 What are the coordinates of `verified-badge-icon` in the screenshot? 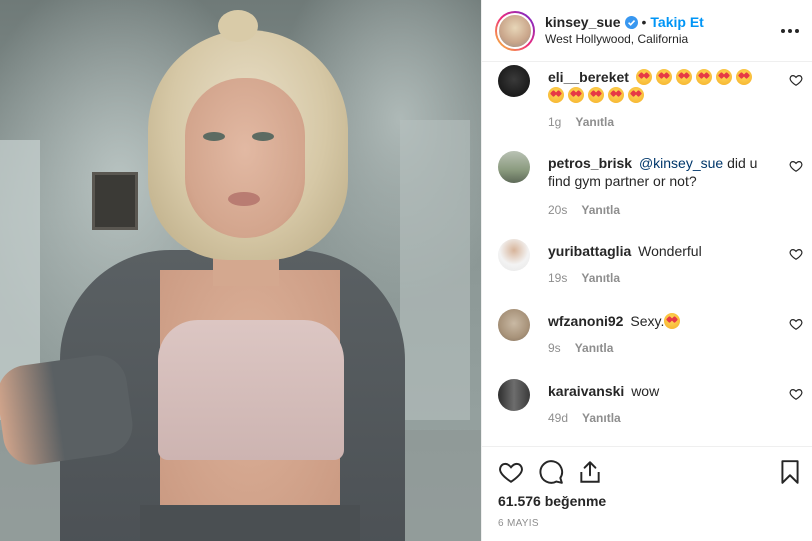 It's located at (631, 22).